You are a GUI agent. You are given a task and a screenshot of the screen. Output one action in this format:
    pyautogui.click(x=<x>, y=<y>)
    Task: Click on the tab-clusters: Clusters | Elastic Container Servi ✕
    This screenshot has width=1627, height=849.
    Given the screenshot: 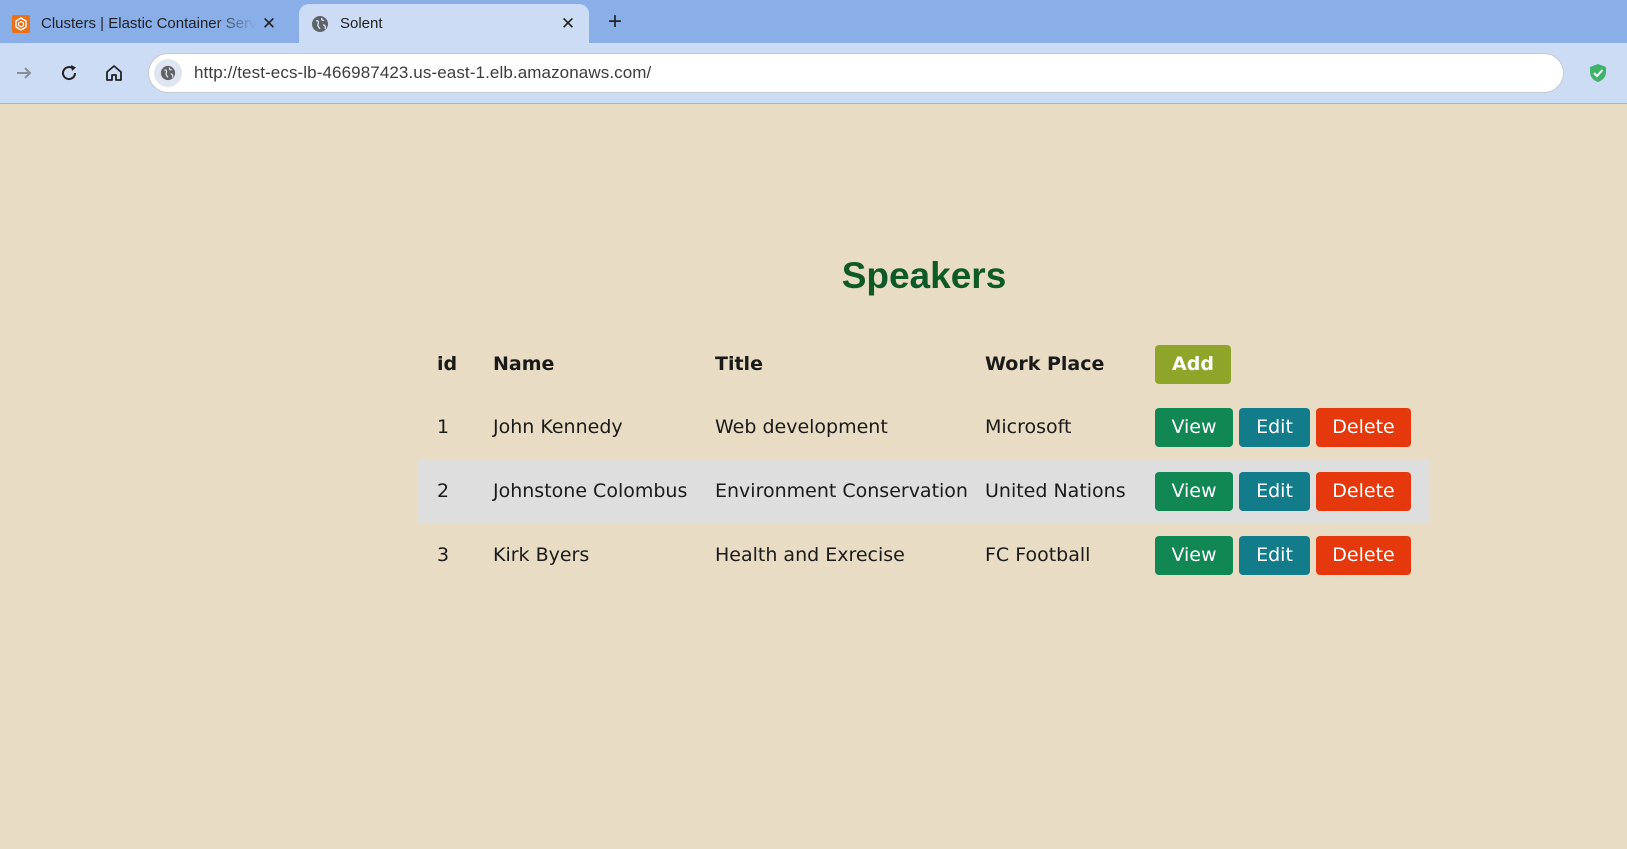 What is the action you would take?
    pyautogui.click(x=147, y=23)
    